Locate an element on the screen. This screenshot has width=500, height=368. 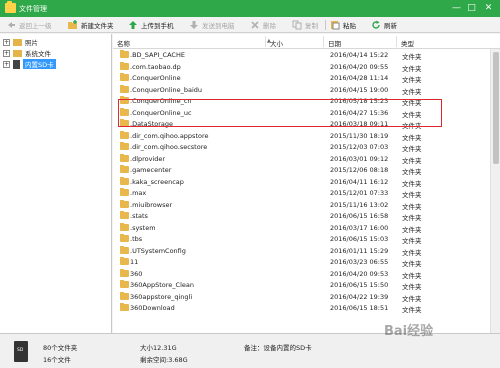
upload-to-phone-button: 上传到手机 is located at coordinates (151, 25).